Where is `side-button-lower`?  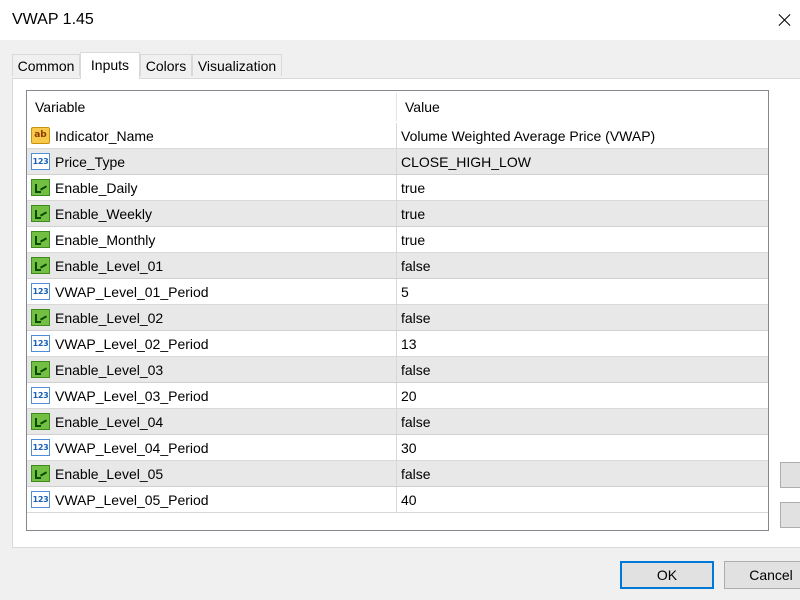
side-button-lower is located at coordinates (790, 515).